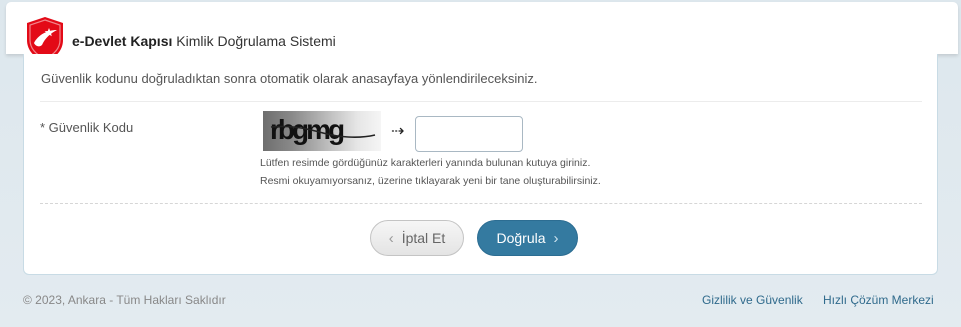 Image resolution: width=961 pixels, height=327 pixels. I want to click on security-code-label: * Güvenlik Kodu, so click(87, 127).